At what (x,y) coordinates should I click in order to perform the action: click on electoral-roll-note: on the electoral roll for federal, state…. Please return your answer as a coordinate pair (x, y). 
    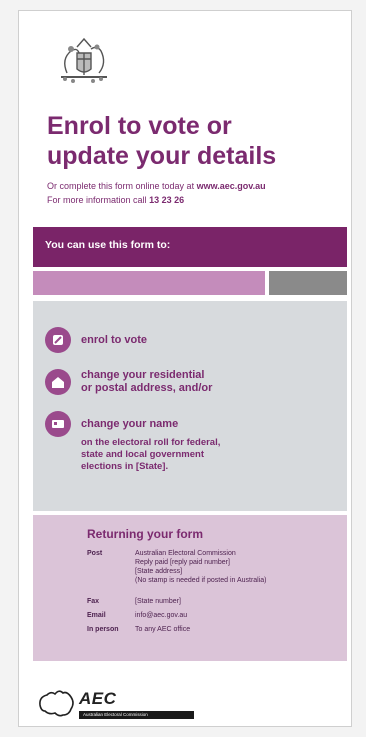
    Looking at the image, I should click on (151, 454).